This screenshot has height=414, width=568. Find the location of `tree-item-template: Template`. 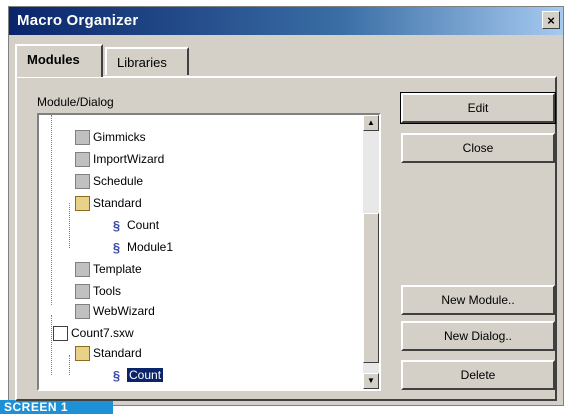

tree-item-template: Template is located at coordinates (108, 269).